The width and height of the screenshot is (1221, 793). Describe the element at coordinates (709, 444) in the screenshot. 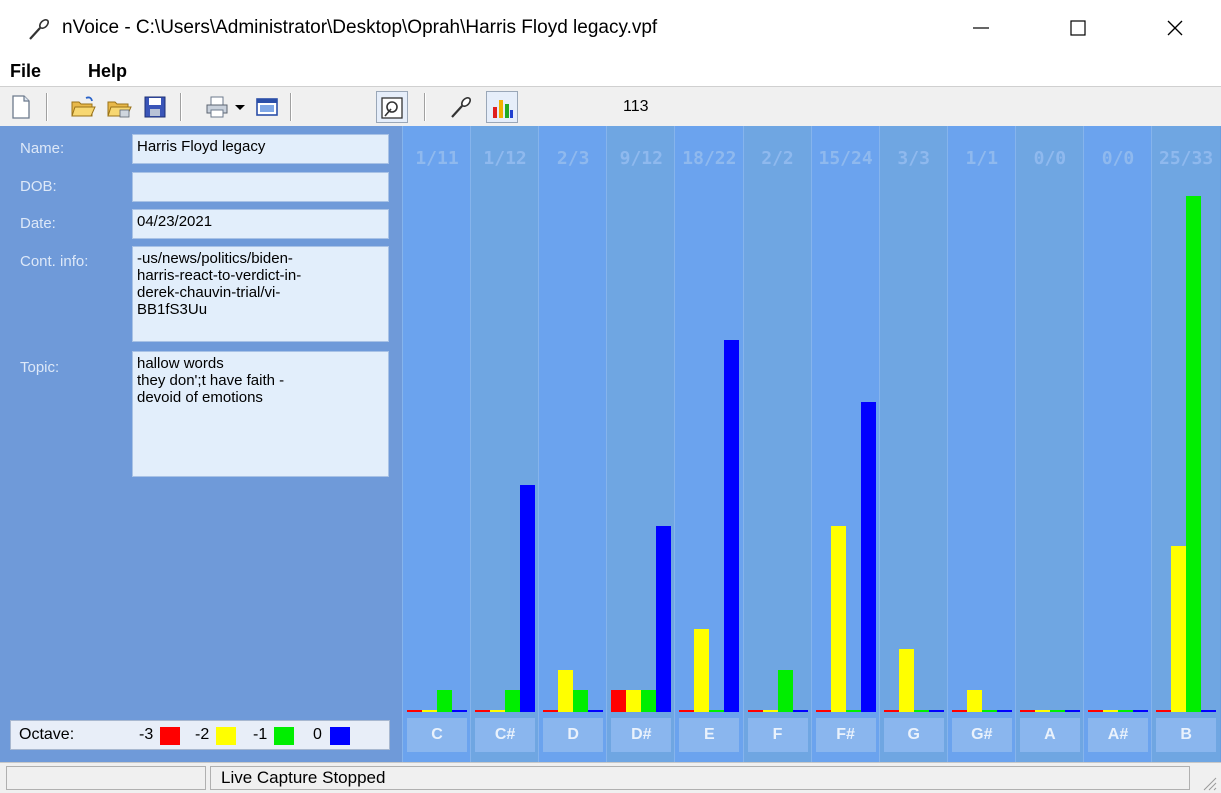

I see `chart-column: 18/22 E` at that location.